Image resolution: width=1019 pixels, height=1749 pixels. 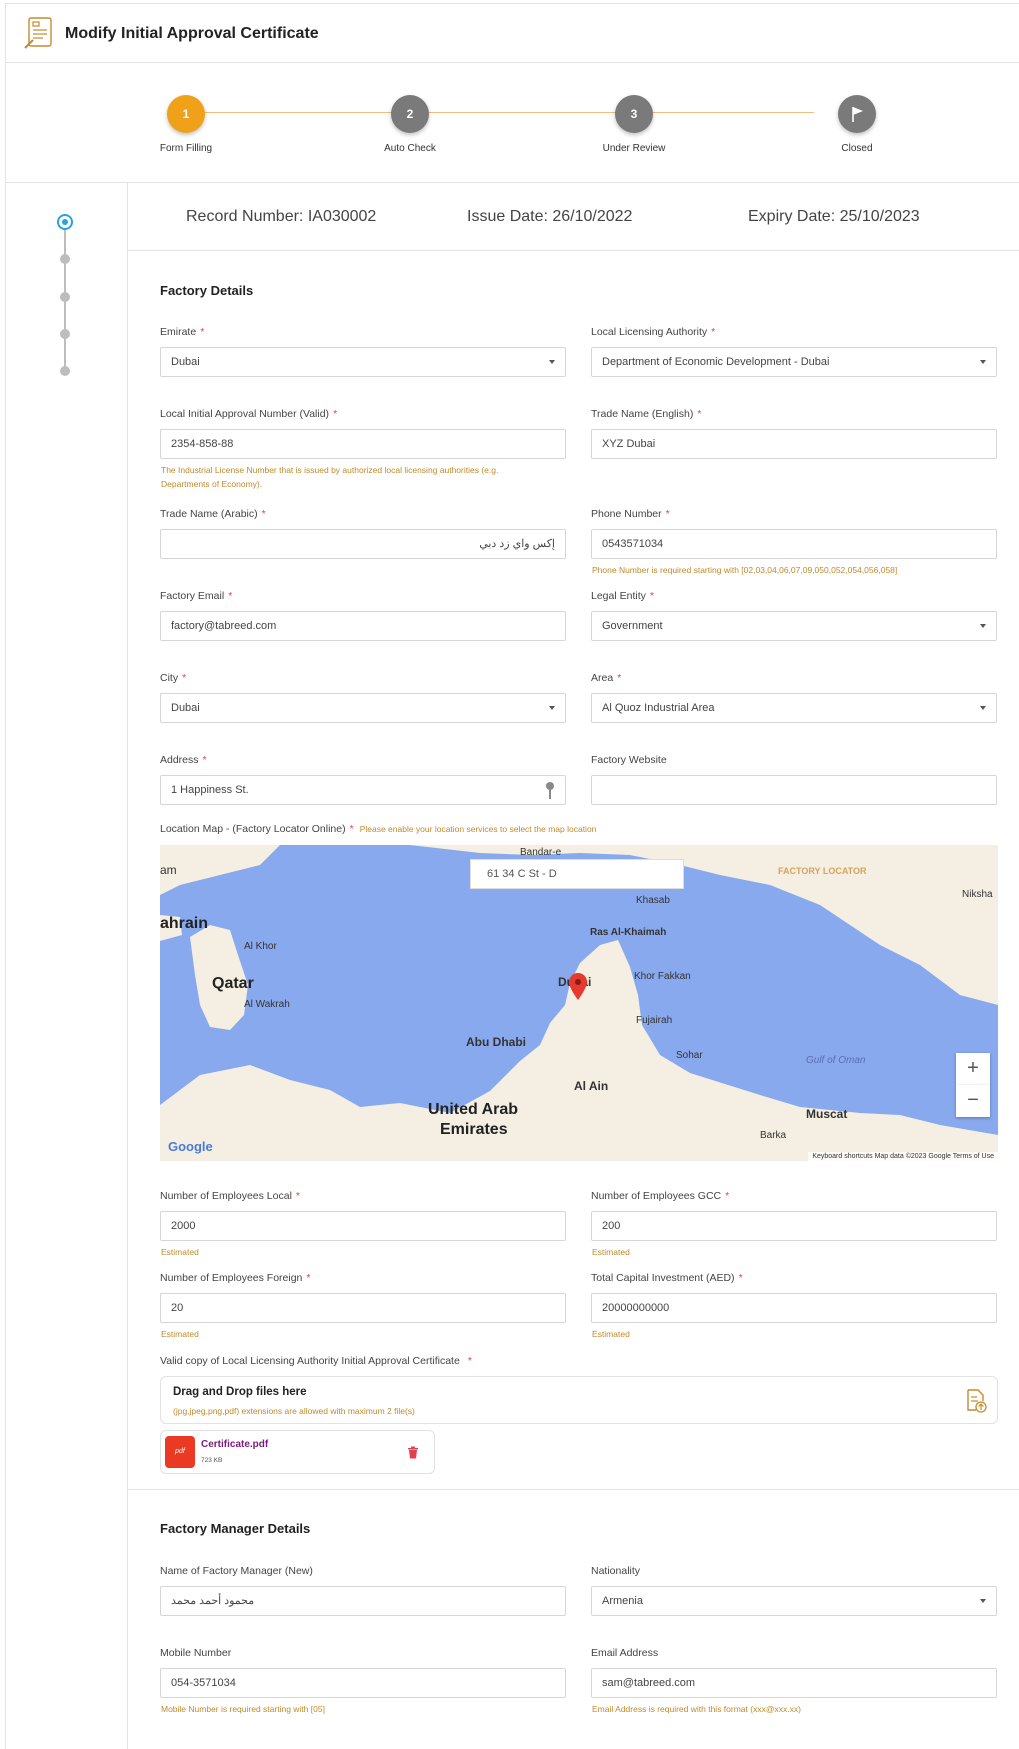 I want to click on step-closed: Closed, so click(x=857, y=124).